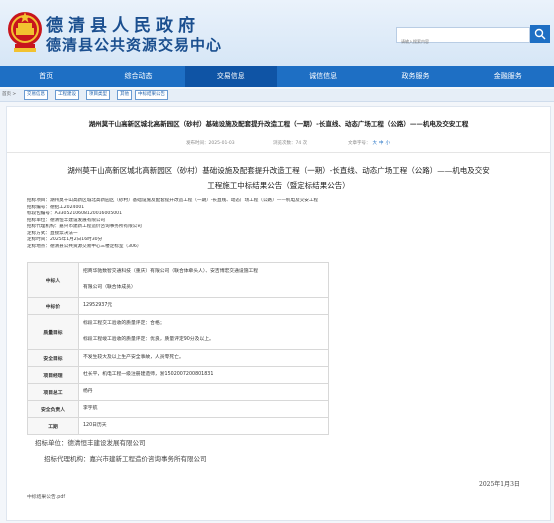  I want to click on font-size-large: 大, so click(375, 143).